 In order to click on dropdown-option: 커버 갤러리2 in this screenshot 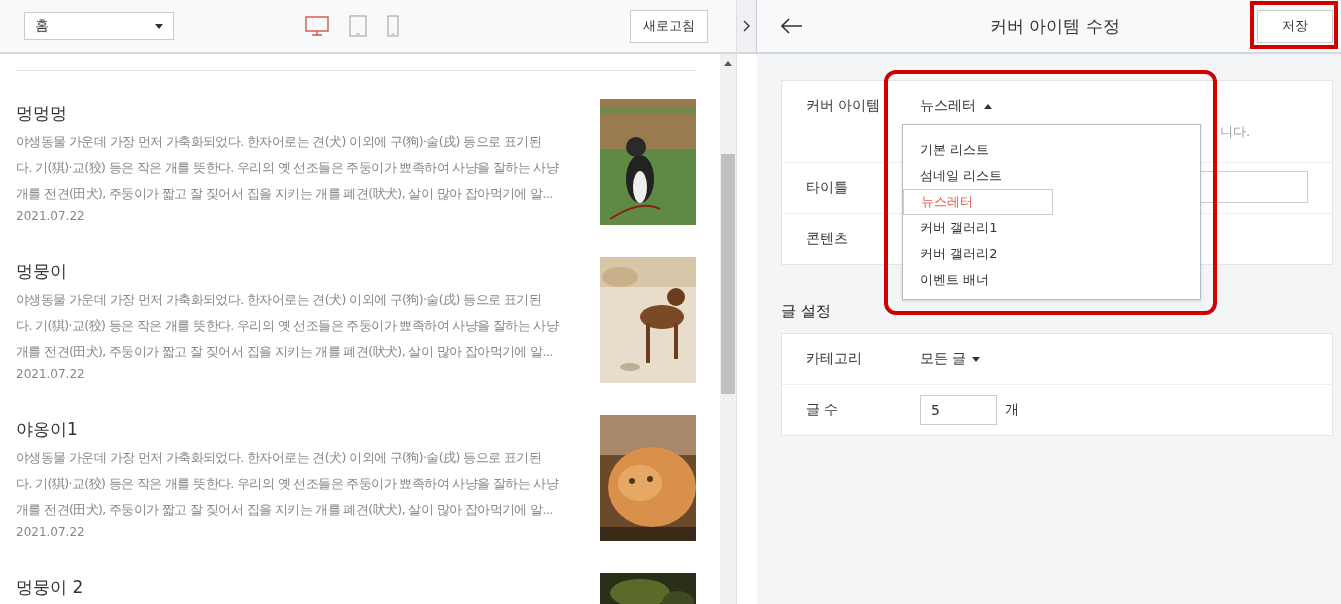, I will do `click(1051, 254)`.